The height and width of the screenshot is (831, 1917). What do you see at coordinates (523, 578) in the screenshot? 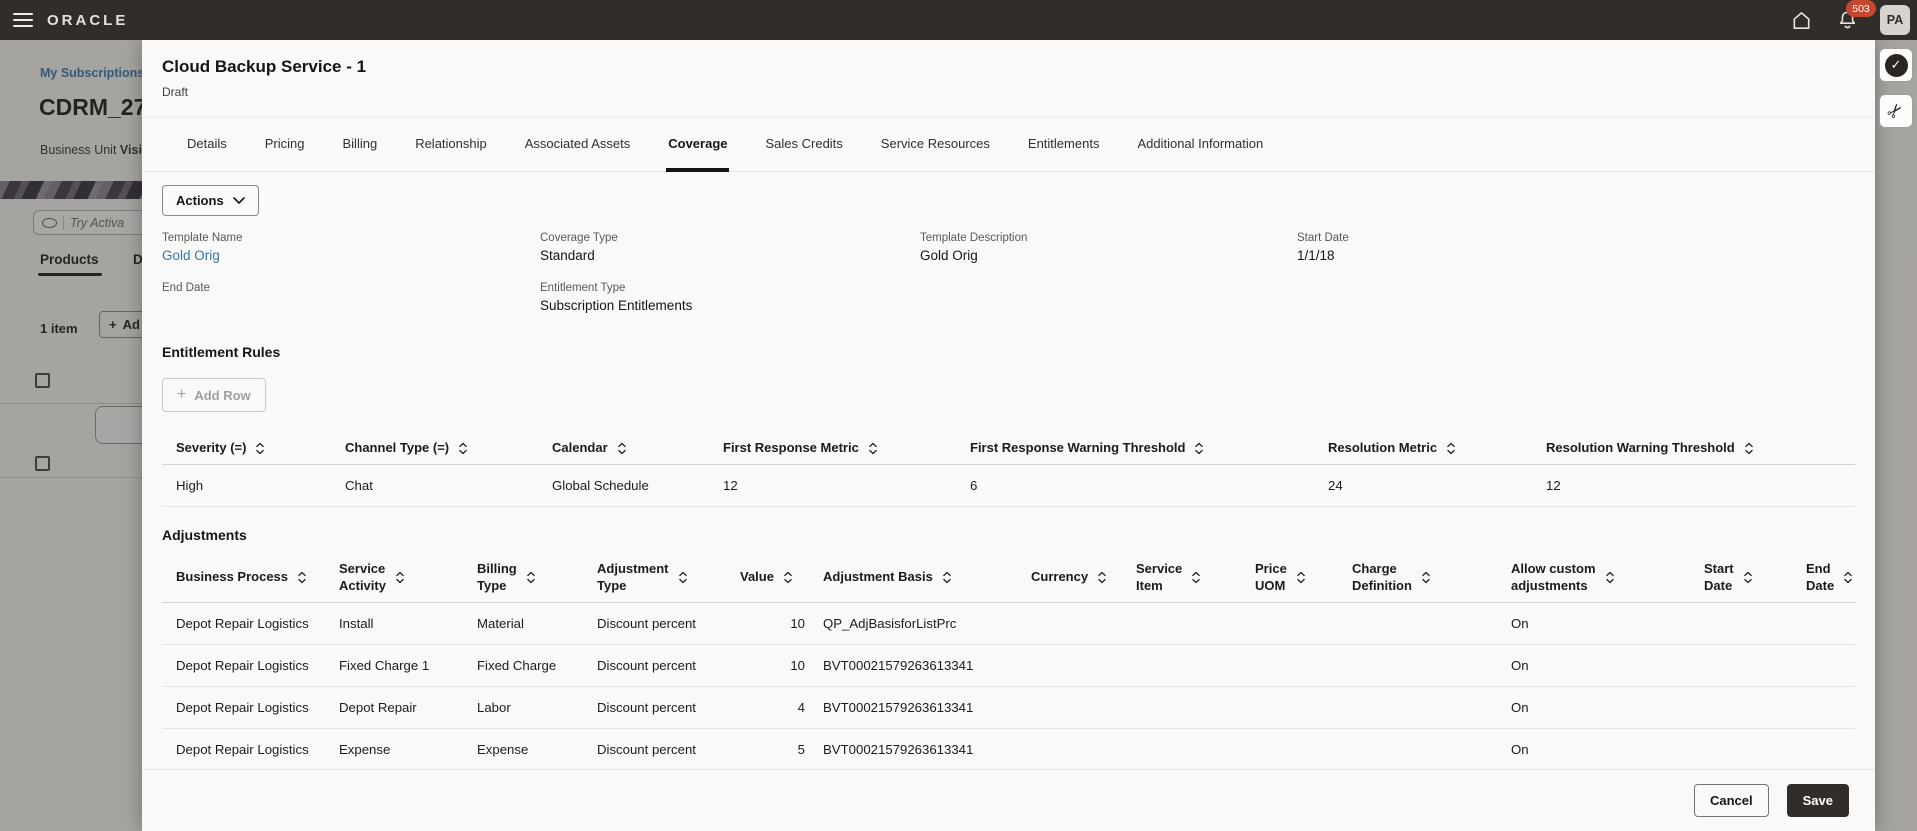
I see `column-header-billing-type: Billing Type` at bounding box center [523, 578].